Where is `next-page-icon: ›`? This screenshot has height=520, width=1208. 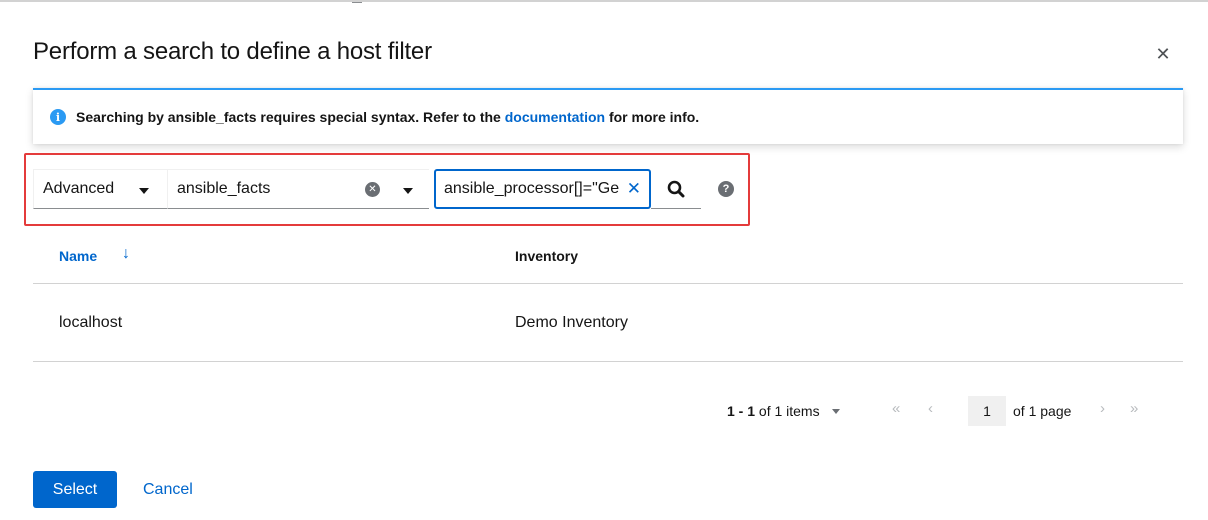 next-page-icon: › is located at coordinates (1102, 408).